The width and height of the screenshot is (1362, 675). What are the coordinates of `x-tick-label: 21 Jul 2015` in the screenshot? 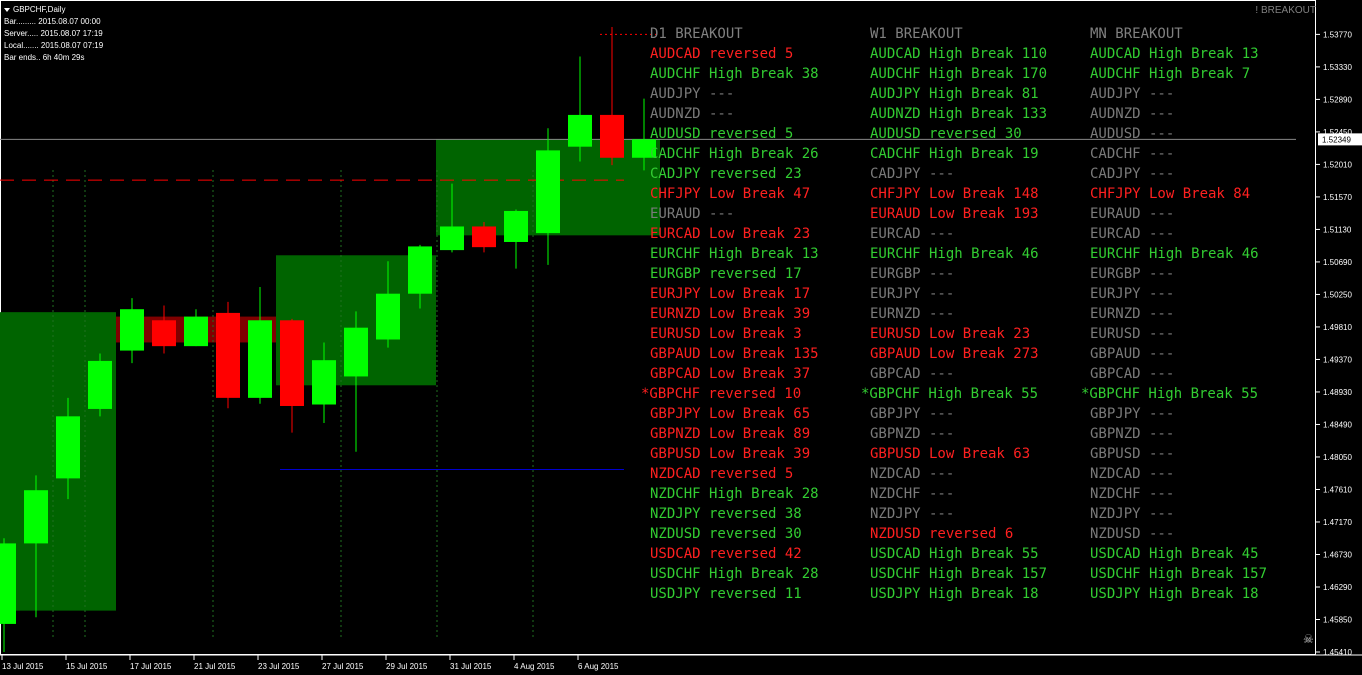 It's located at (215, 666).